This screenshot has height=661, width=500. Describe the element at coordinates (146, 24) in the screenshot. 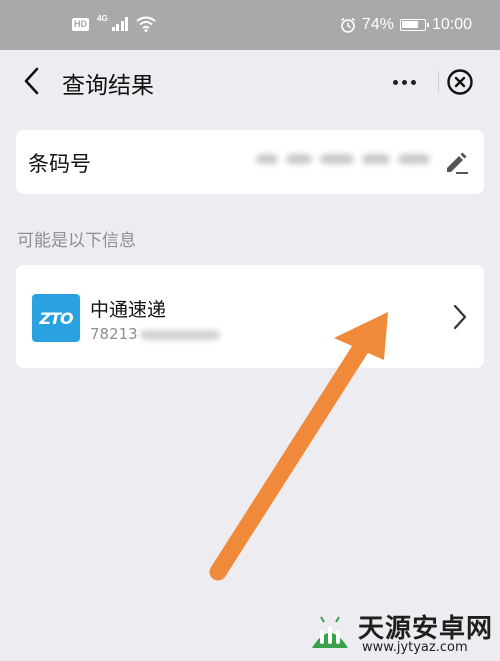

I see `wifi-icon` at that location.